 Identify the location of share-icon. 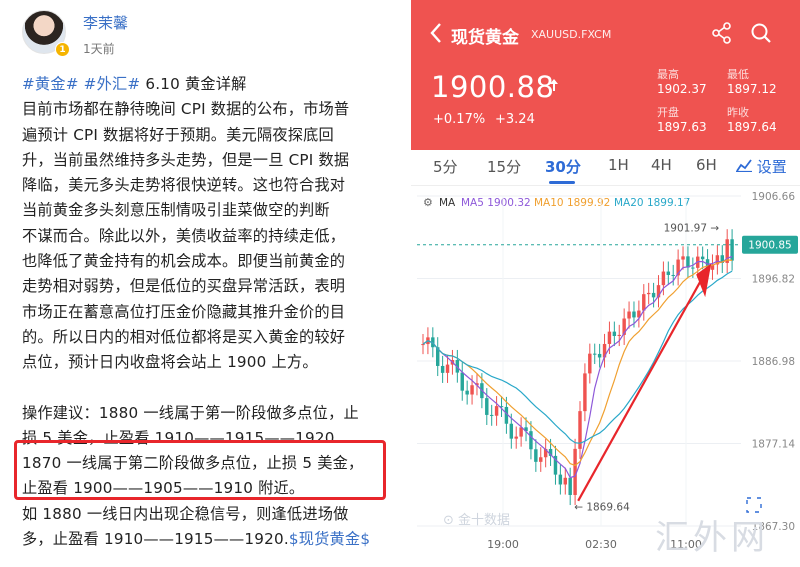
(722, 33).